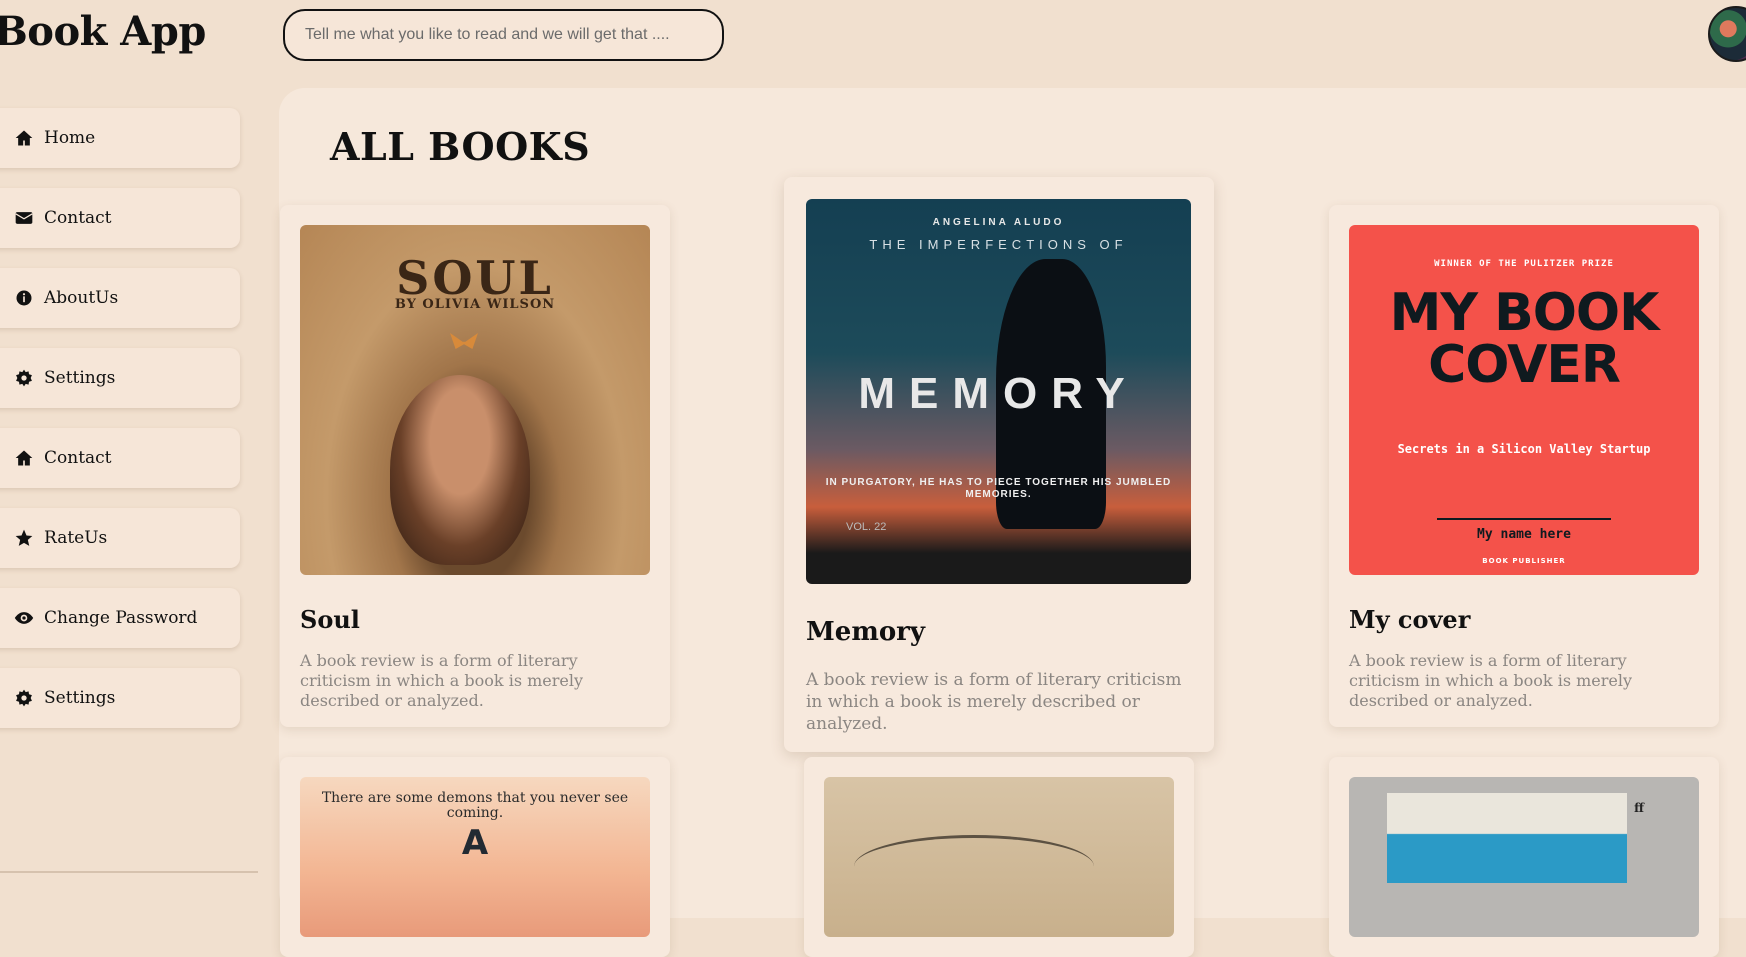 The image size is (1746, 957). What do you see at coordinates (24, 537) in the screenshot?
I see `star-icon` at bounding box center [24, 537].